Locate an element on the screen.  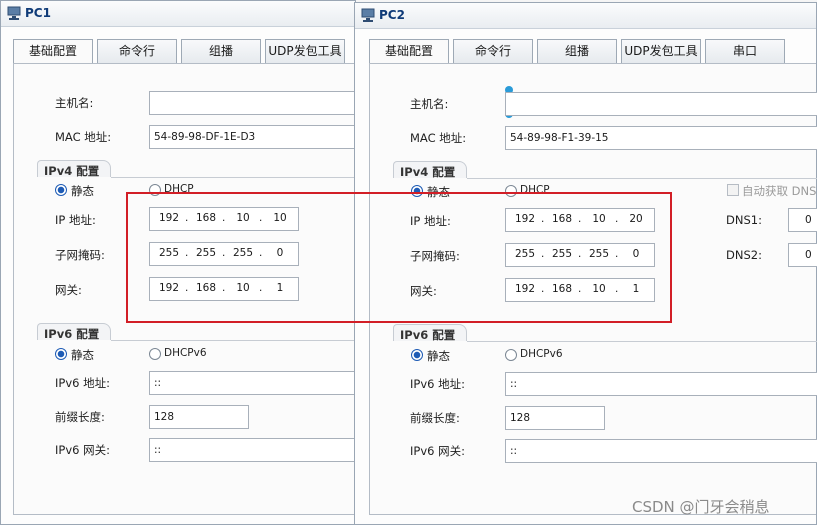
pc1-ipv6-label: IPv6 地址: is located at coordinates (82, 383).